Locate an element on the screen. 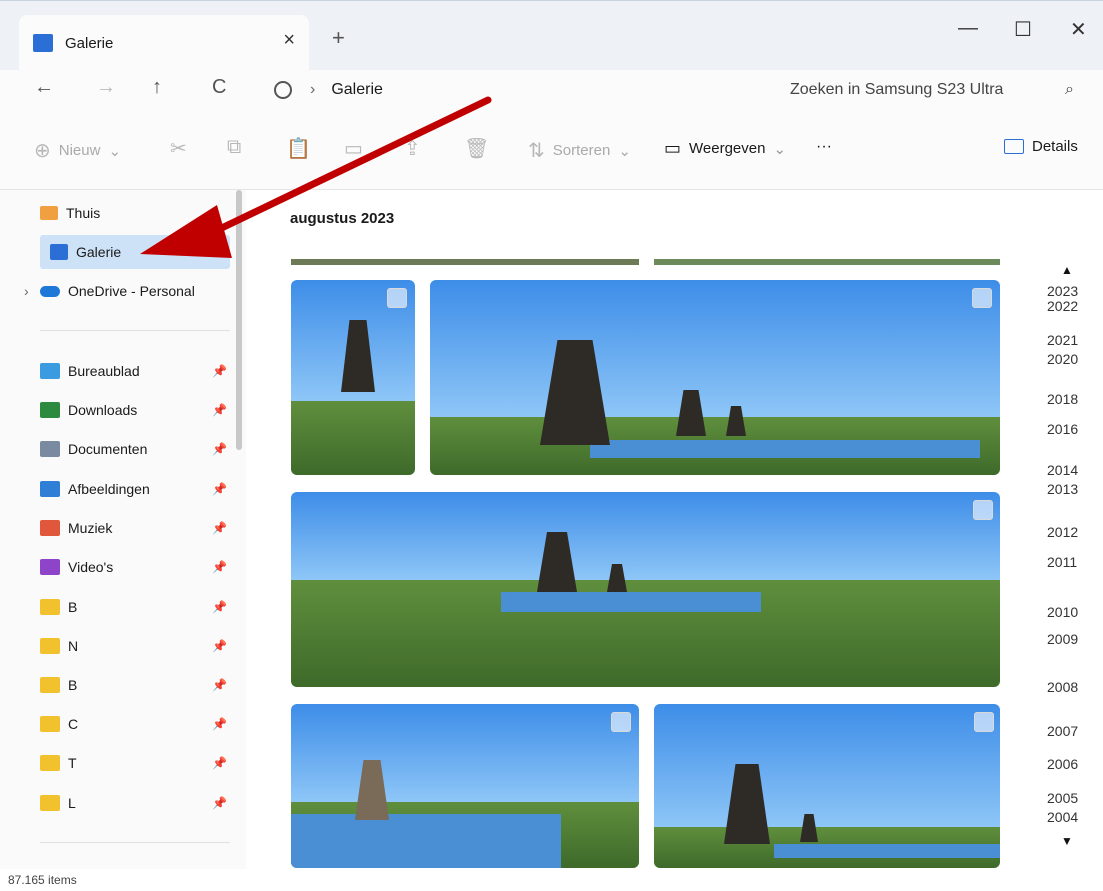 This screenshot has width=1103, height=891. annotation-arrow is located at coordinates (316, 177).